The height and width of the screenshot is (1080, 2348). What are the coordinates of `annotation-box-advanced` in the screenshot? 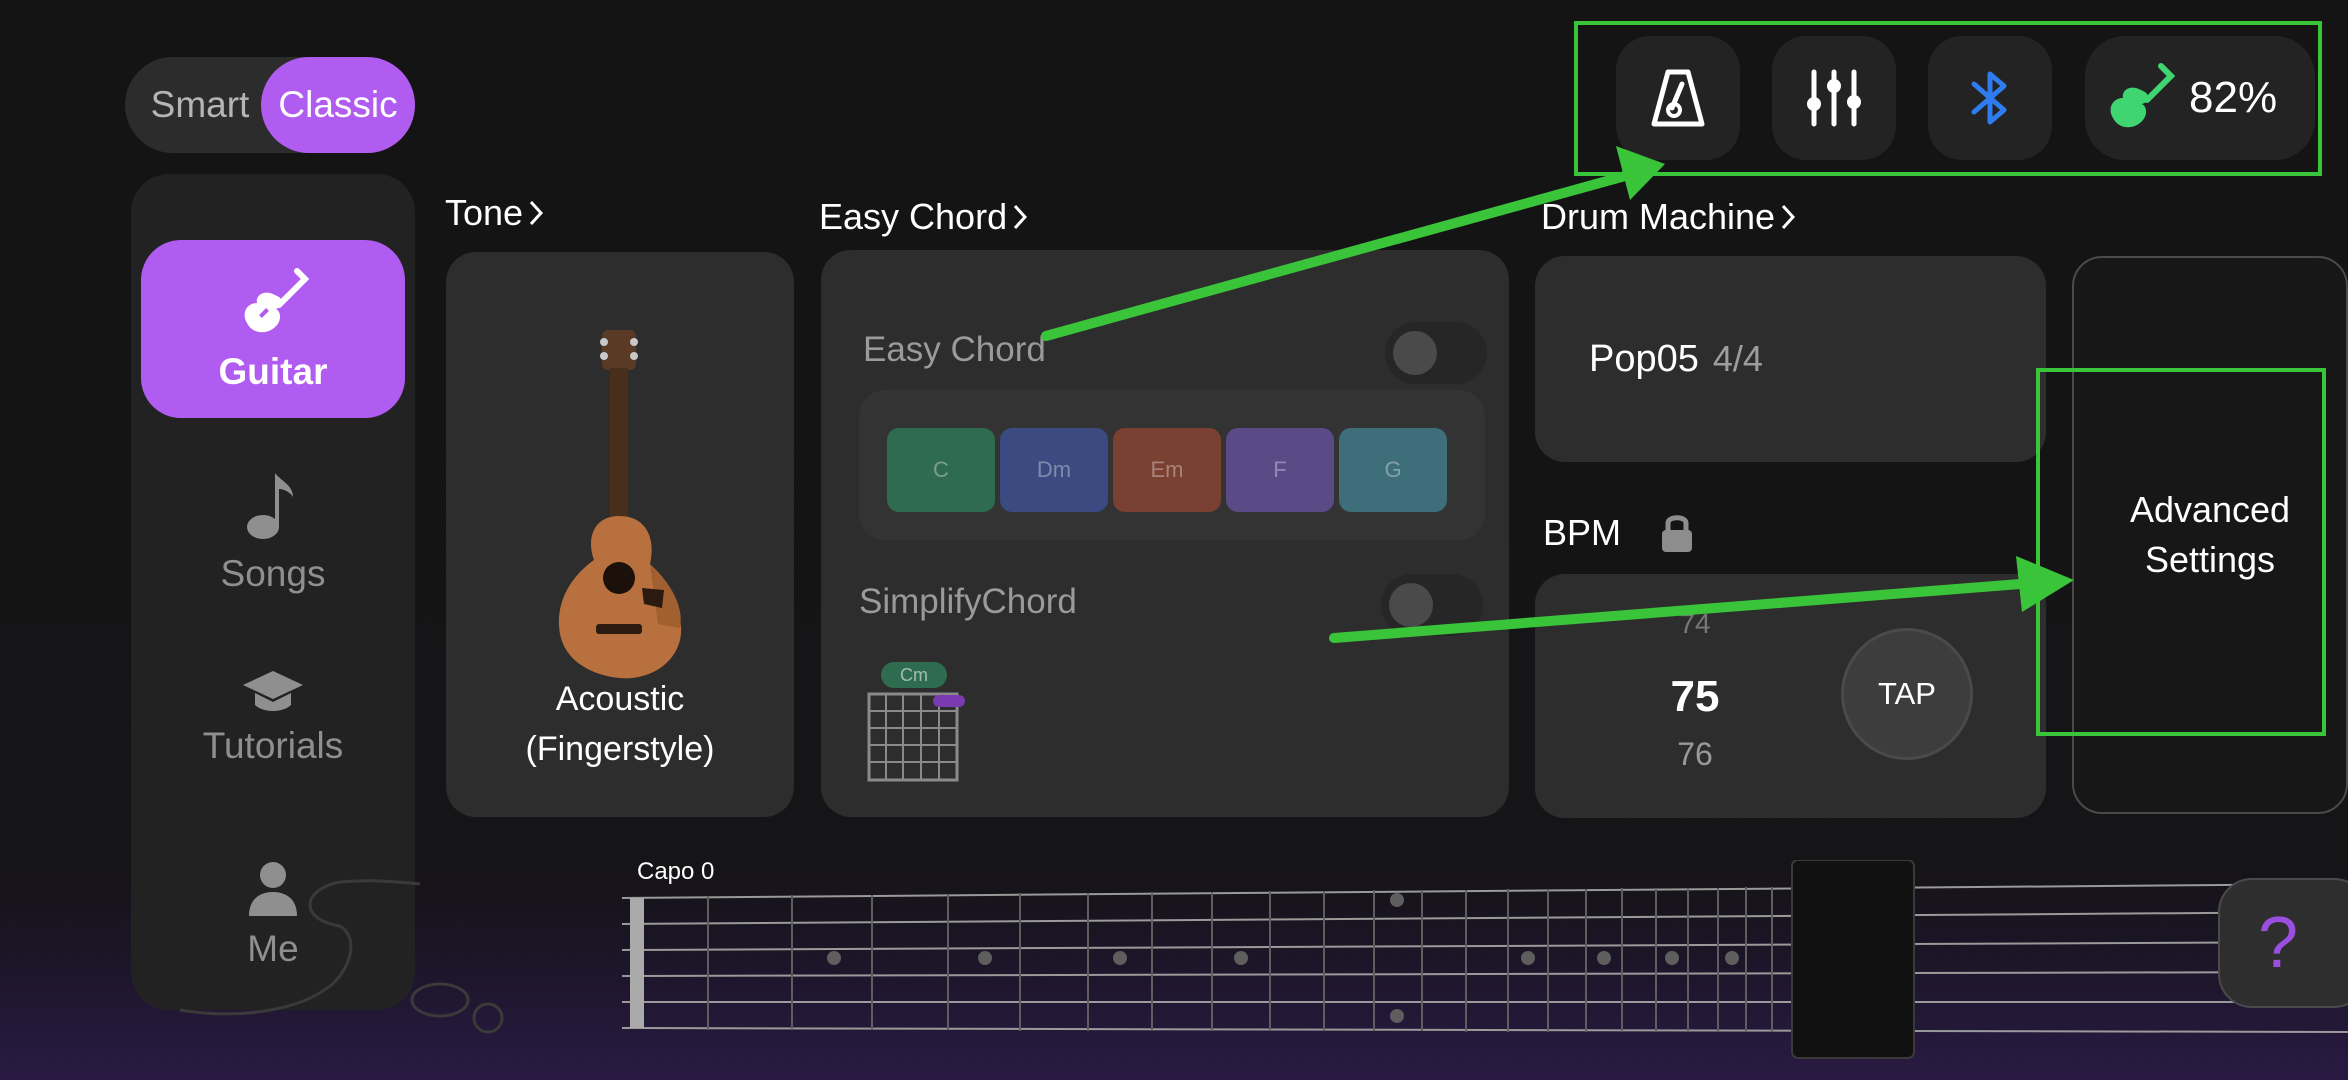 It's located at (2181, 552).